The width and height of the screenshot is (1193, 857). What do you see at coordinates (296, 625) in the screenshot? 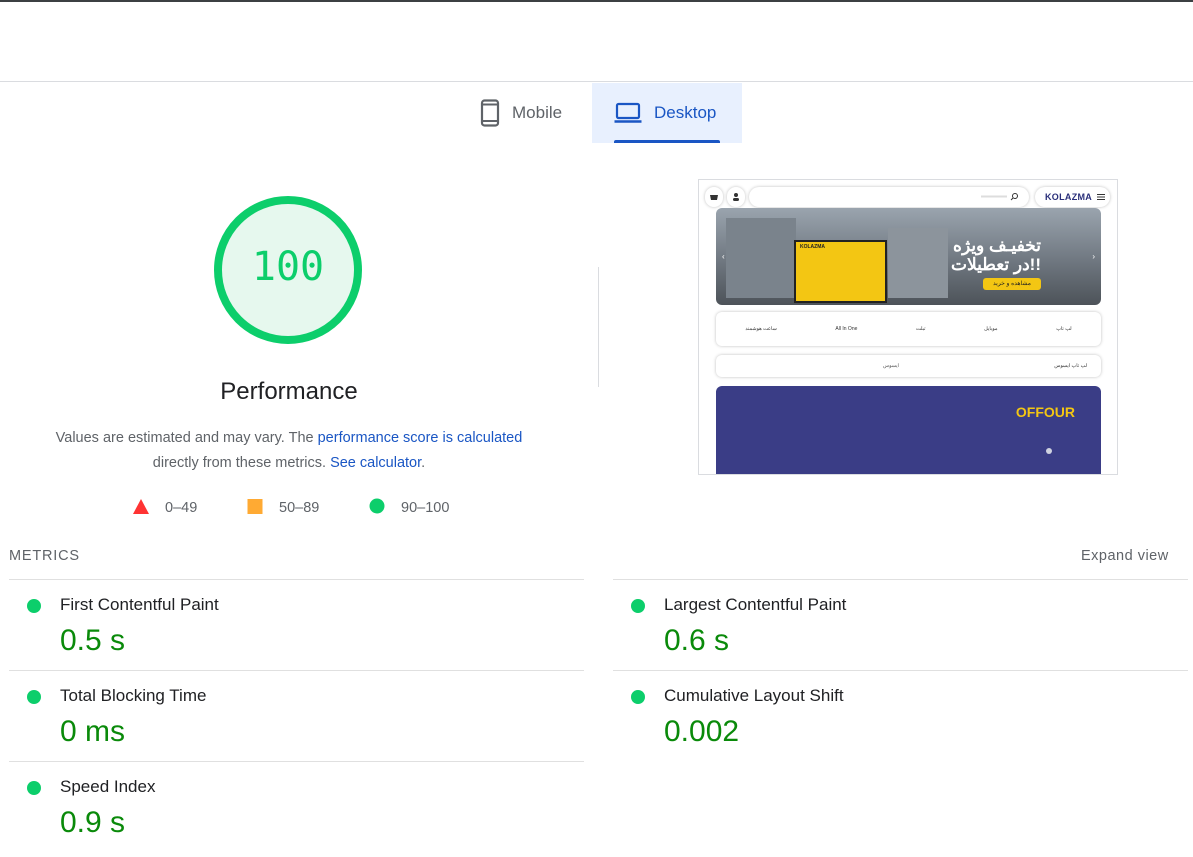
I see `metric-fcp: First Contentful Paint 0.5 s` at bounding box center [296, 625].